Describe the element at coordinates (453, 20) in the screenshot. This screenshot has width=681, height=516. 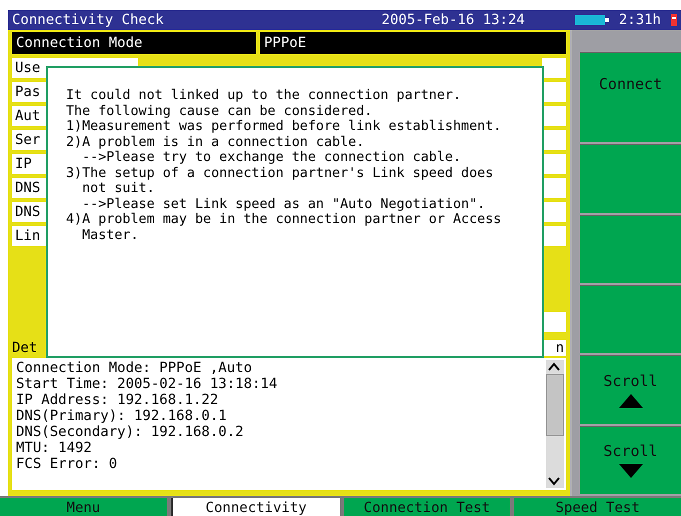
I see `datetime: 2005-Feb-16 13:24` at that location.